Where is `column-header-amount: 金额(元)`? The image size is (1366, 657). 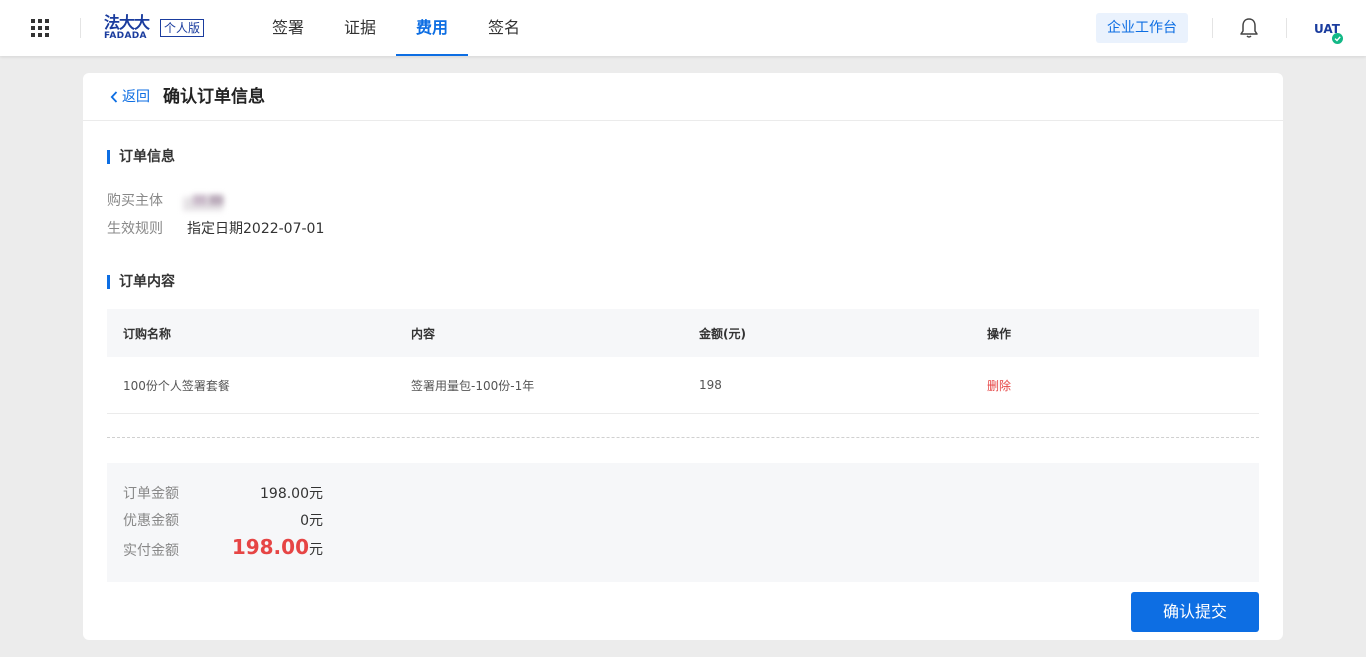 column-header-amount: 金额(元) is located at coordinates (722, 333).